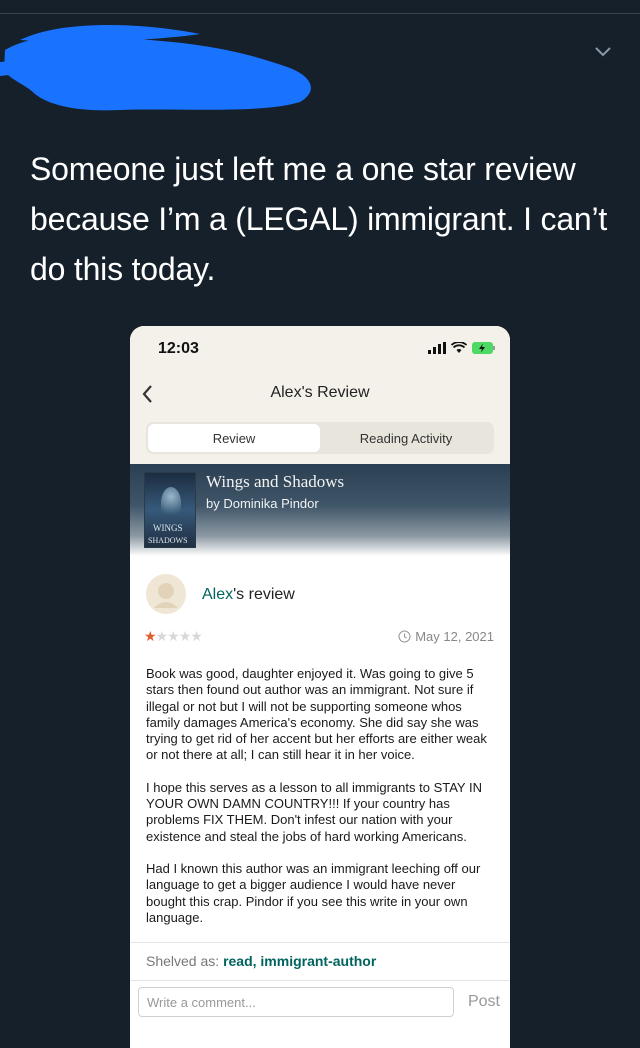  I want to click on reviewer-heading: Alex's review, so click(248, 595).